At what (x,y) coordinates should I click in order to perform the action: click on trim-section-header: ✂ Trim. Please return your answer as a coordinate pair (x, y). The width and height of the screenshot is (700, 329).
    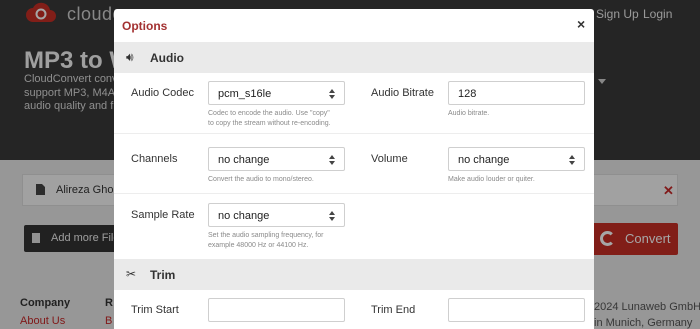
    Looking at the image, I should click on (354, 274).